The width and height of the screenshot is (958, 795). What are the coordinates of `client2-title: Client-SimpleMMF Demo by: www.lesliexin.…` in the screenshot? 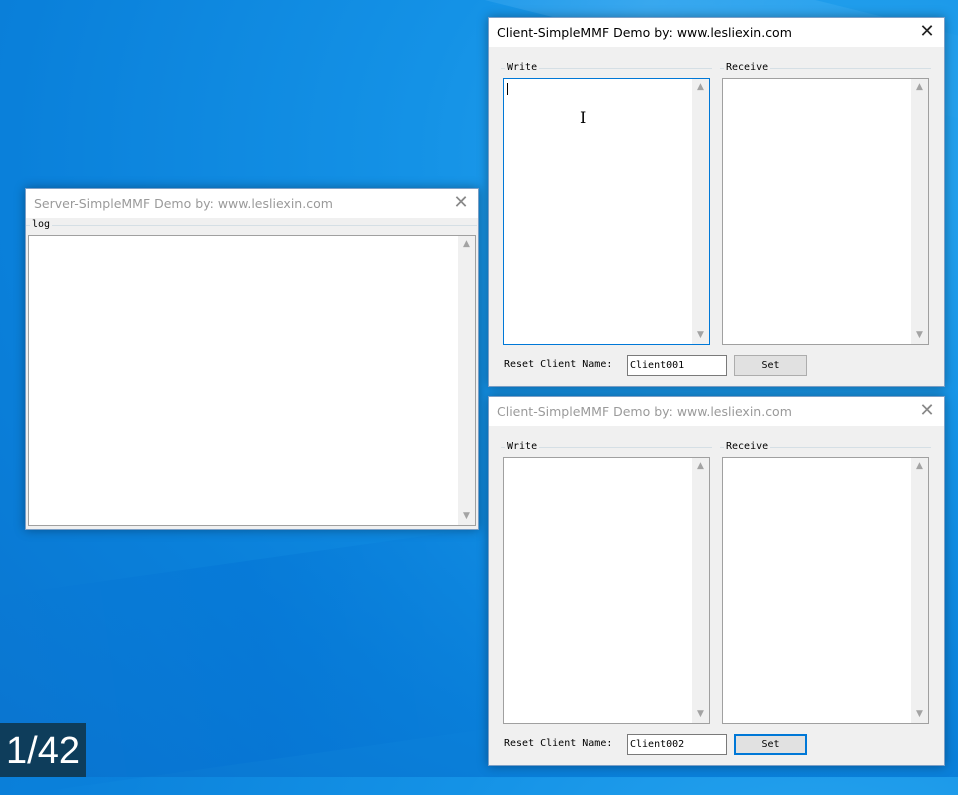 It's located at (644, 411).